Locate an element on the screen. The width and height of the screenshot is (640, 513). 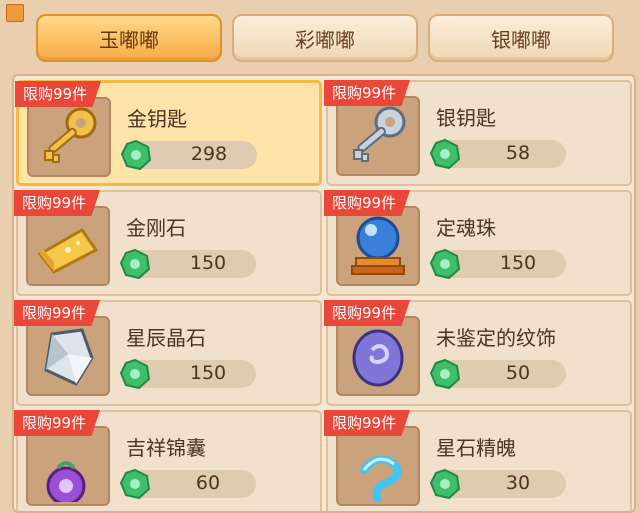
silver-key-icon is located at coordinates (379, 134).